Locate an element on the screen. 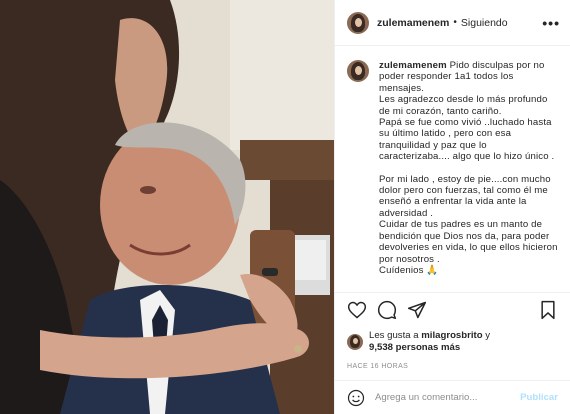 The height and width of the screenshot is (414, 570). comment-icon is located at coordinates (387, 310).